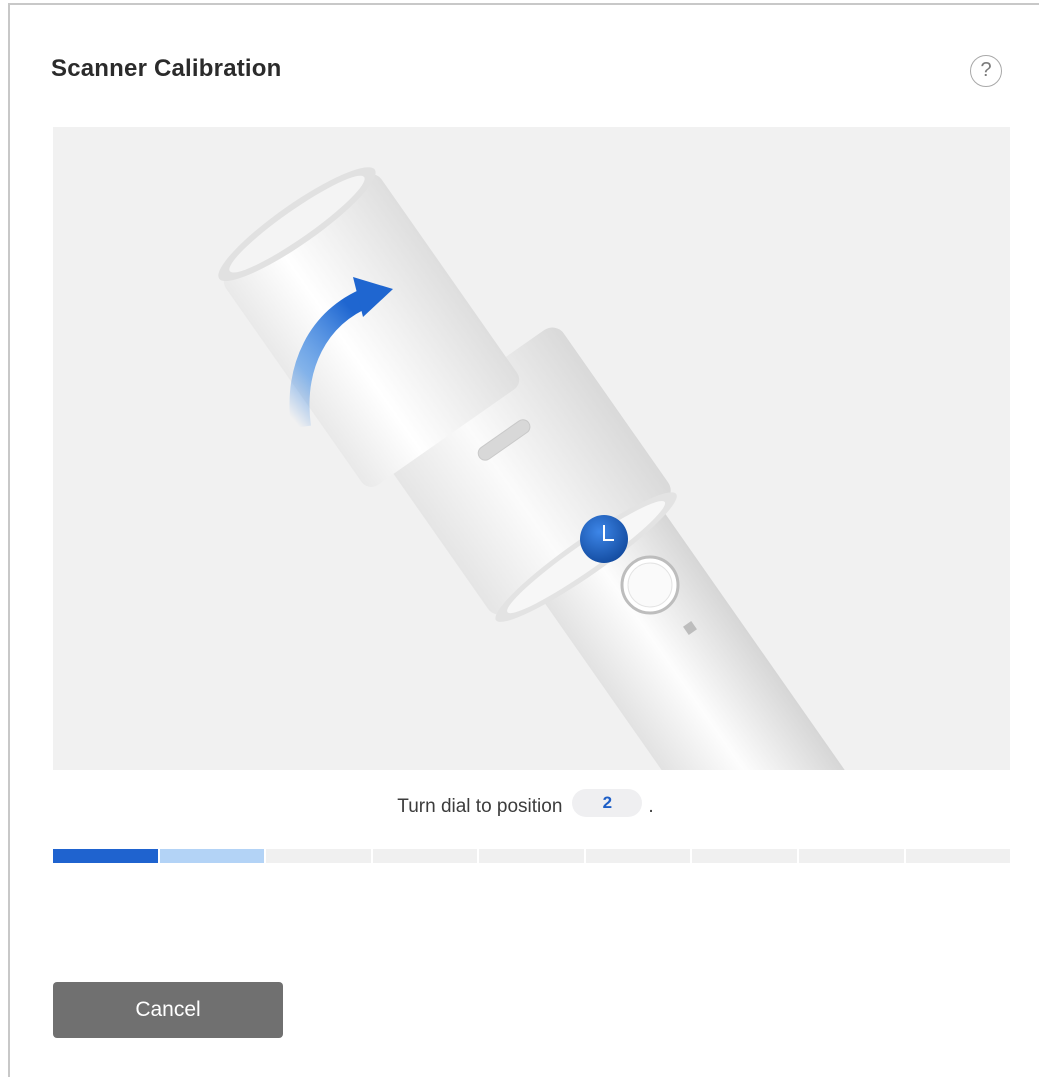  I want to click on cancel-button: Cancel, so click(168, 1010).